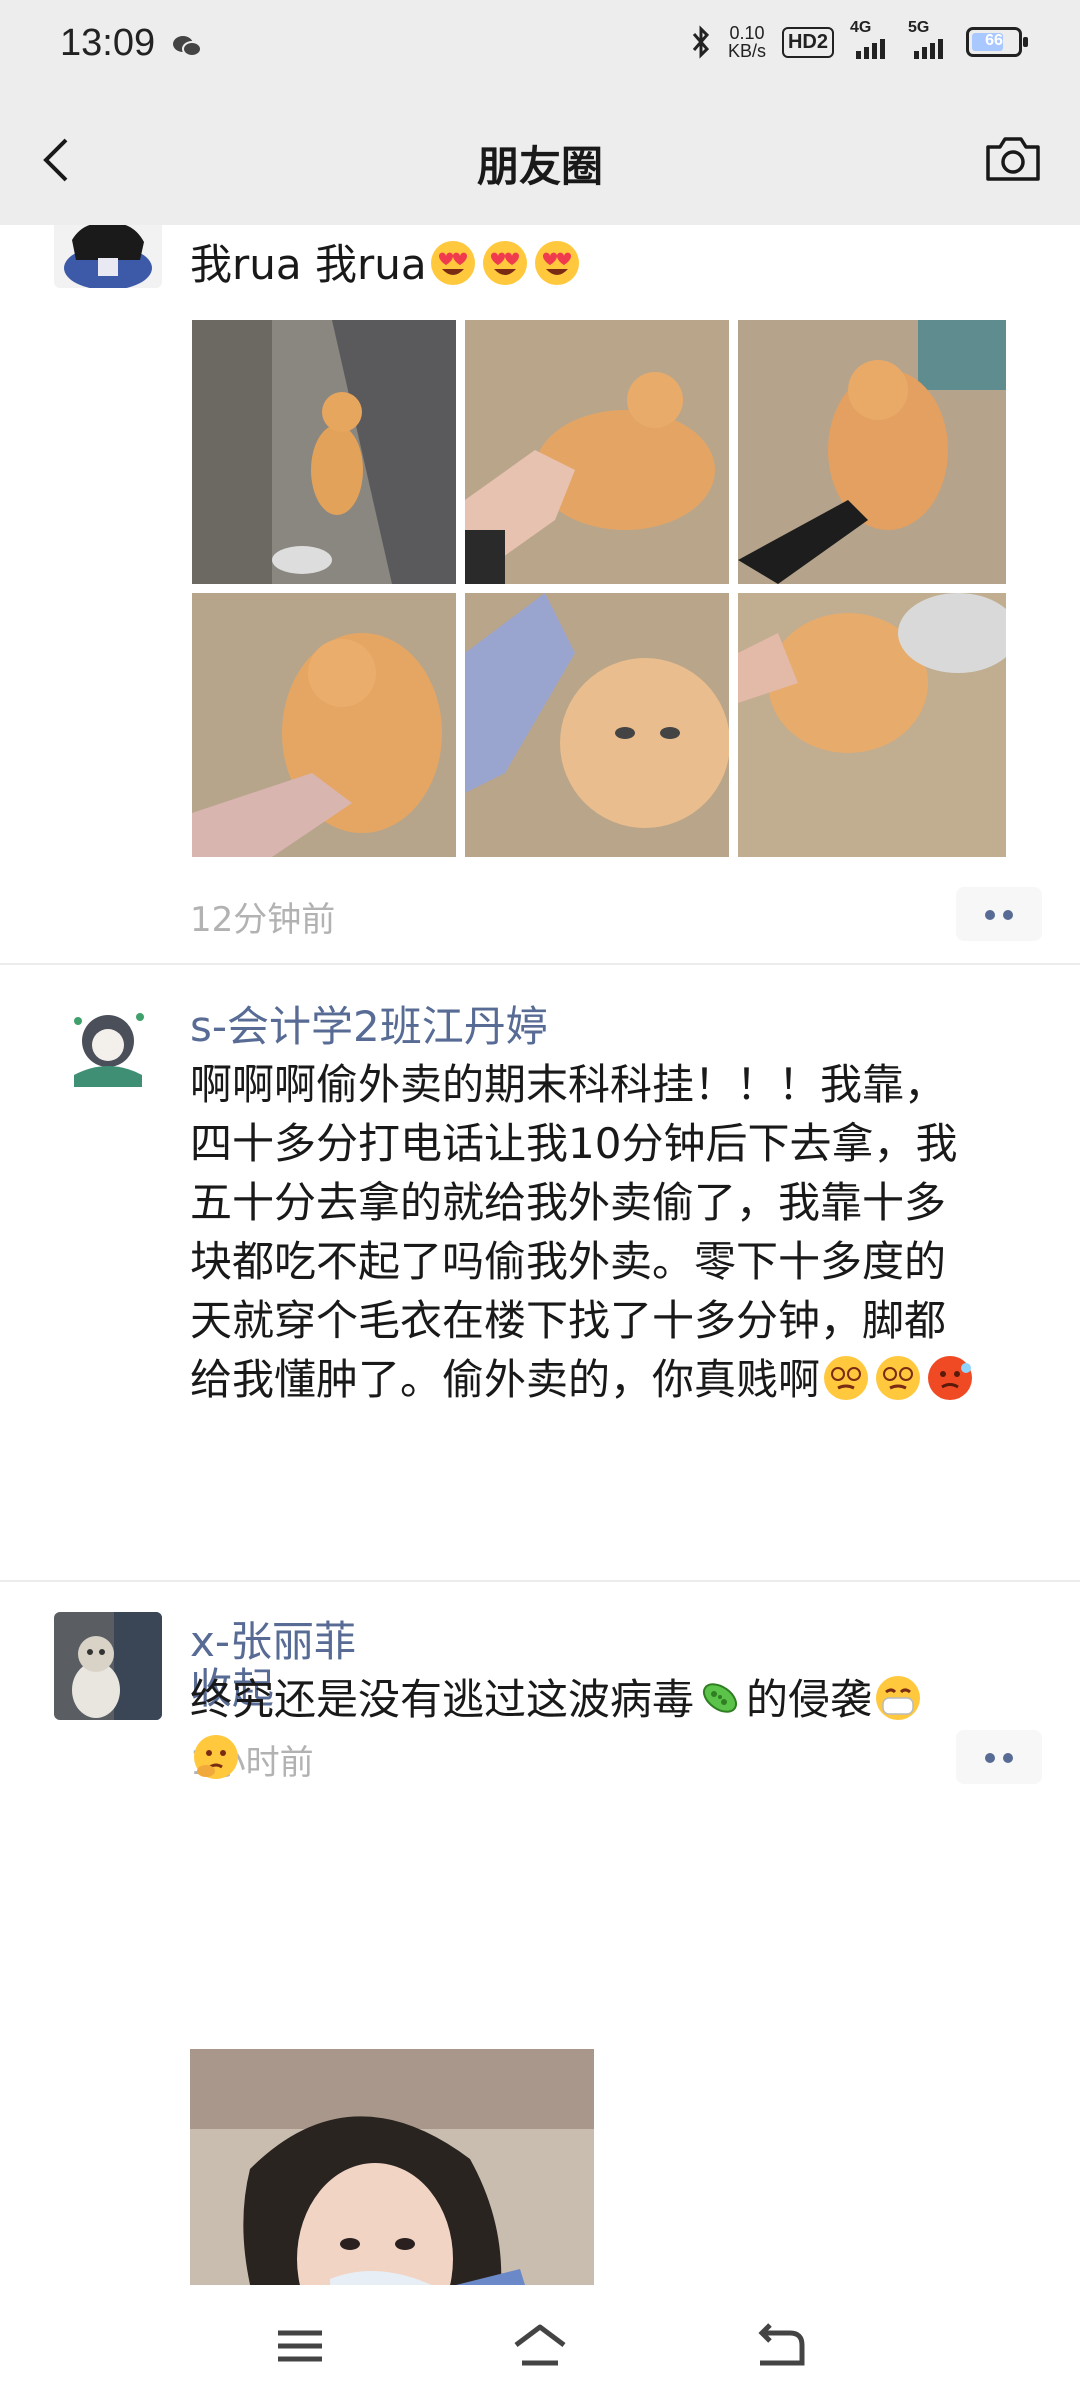  Describe the element at coordinates (369, 1023) in the screenshot. I see `author-name: s-会计学2班江丹婷` at that location.